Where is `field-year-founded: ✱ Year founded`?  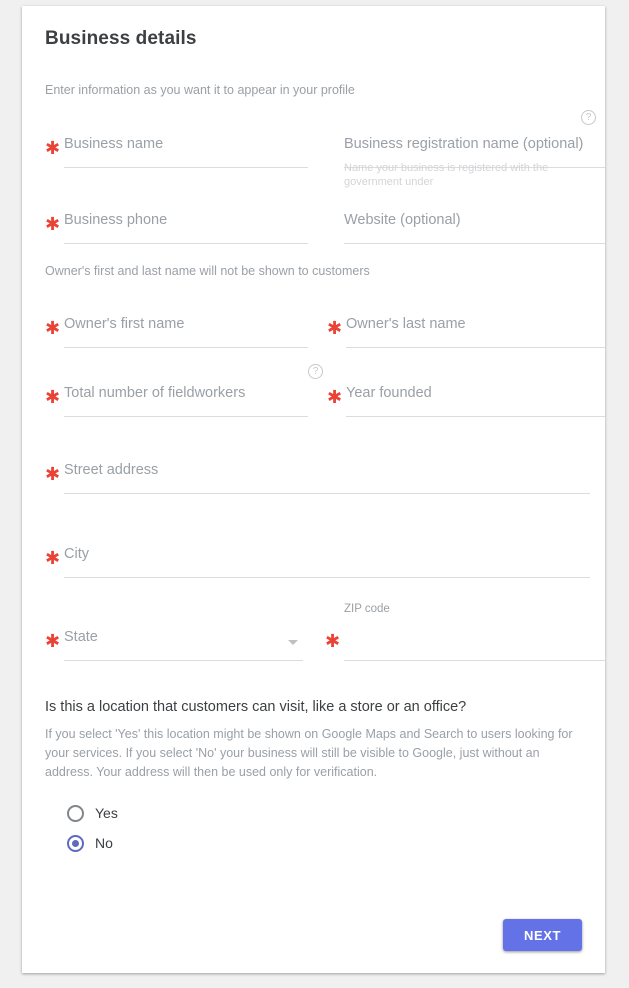 field-year-founded: ✱ Year founded is located at coordinates (466, 400).